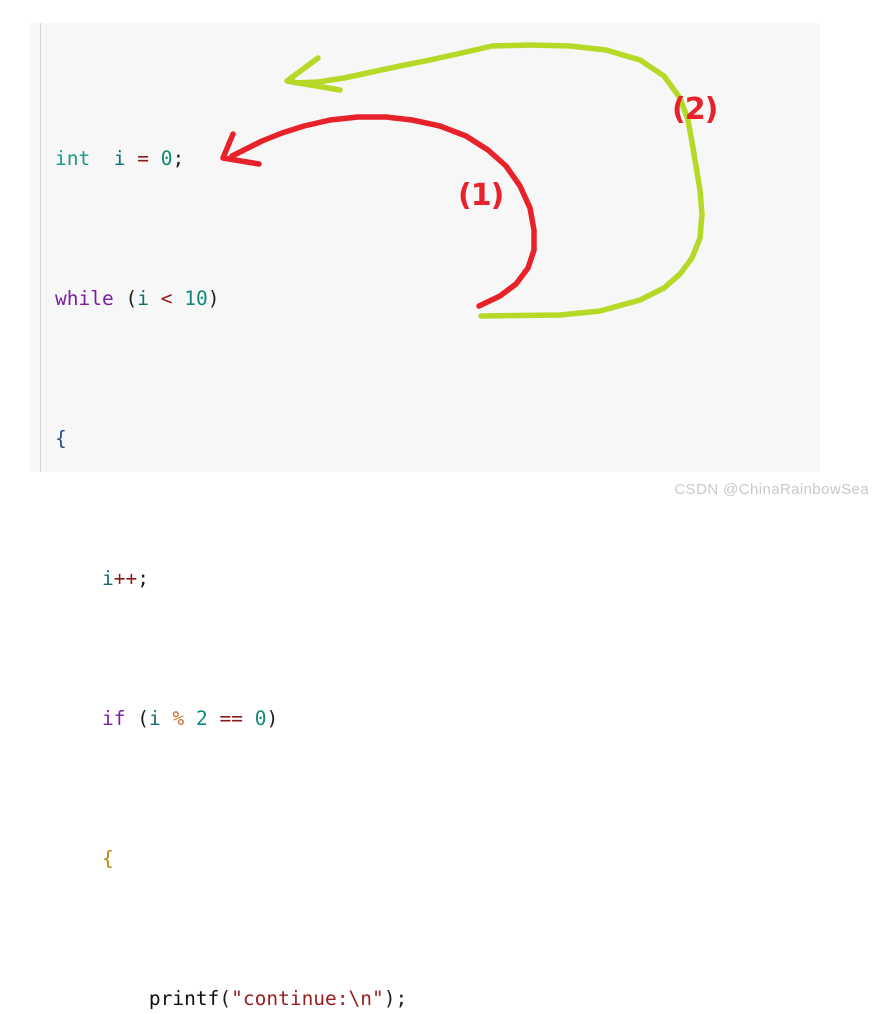 Image resolution: width=883 pixels, height=1014 pixels. What do you see at coordinates (425, 438) in the screenshot?
I see `code-line-3: {` at bounding box center [425, 438].